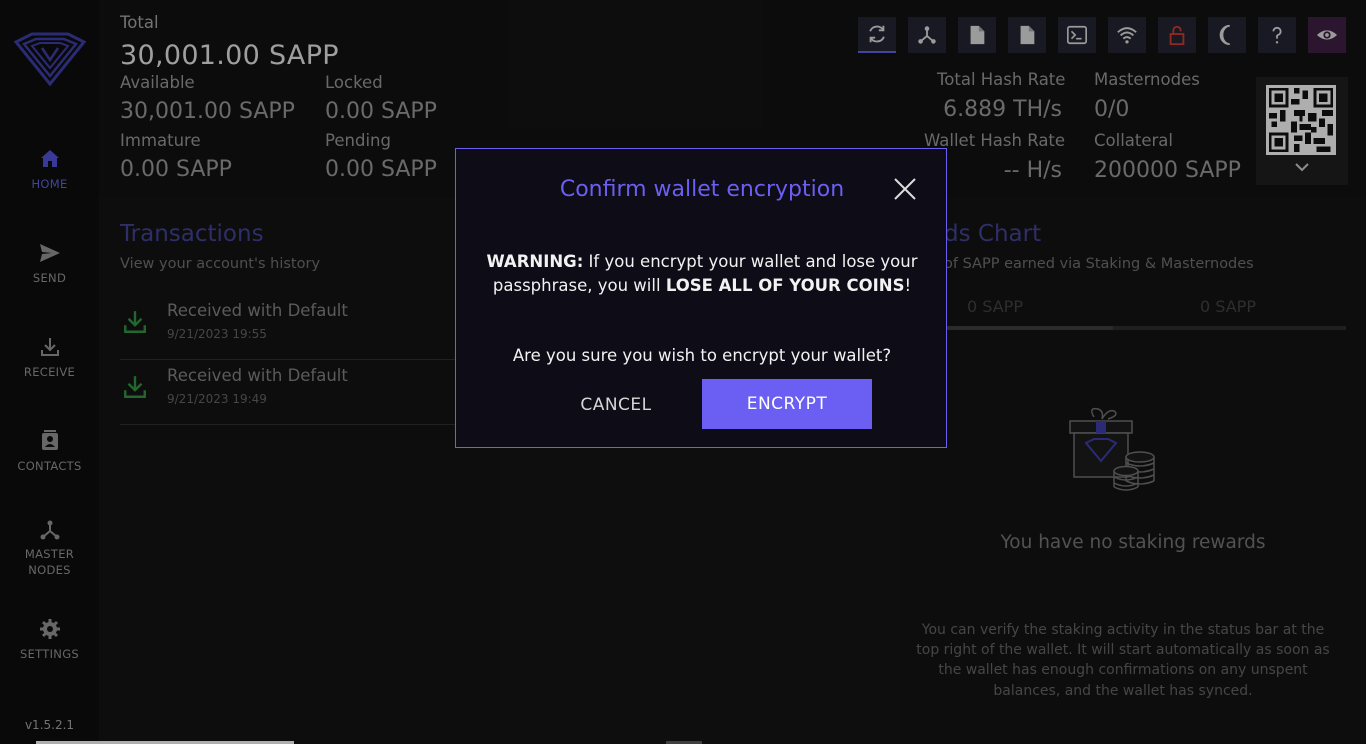 Image resolution: width=1366 pixels, height=744 pixels. What do you see at coordinates (908, 285) in the screenshot?
I see `warning-end: !` at bounding box center [908, 285].